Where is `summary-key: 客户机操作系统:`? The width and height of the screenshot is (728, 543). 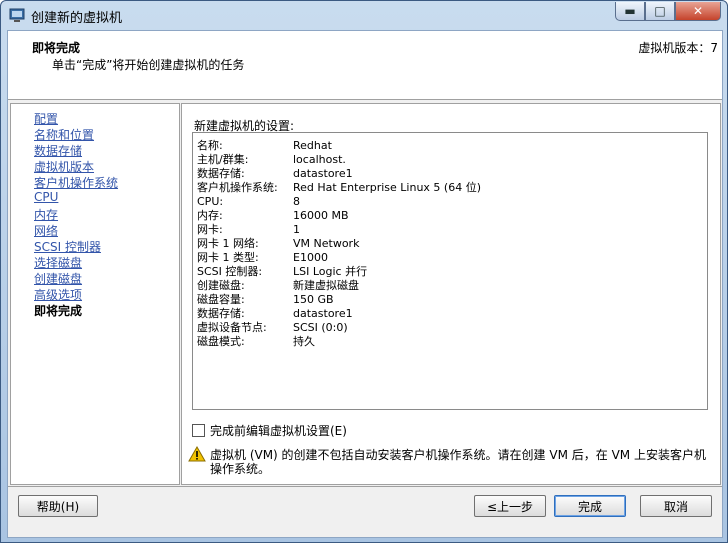 summary-key: 客户机操作系统: is located at coordinates (237, 187).